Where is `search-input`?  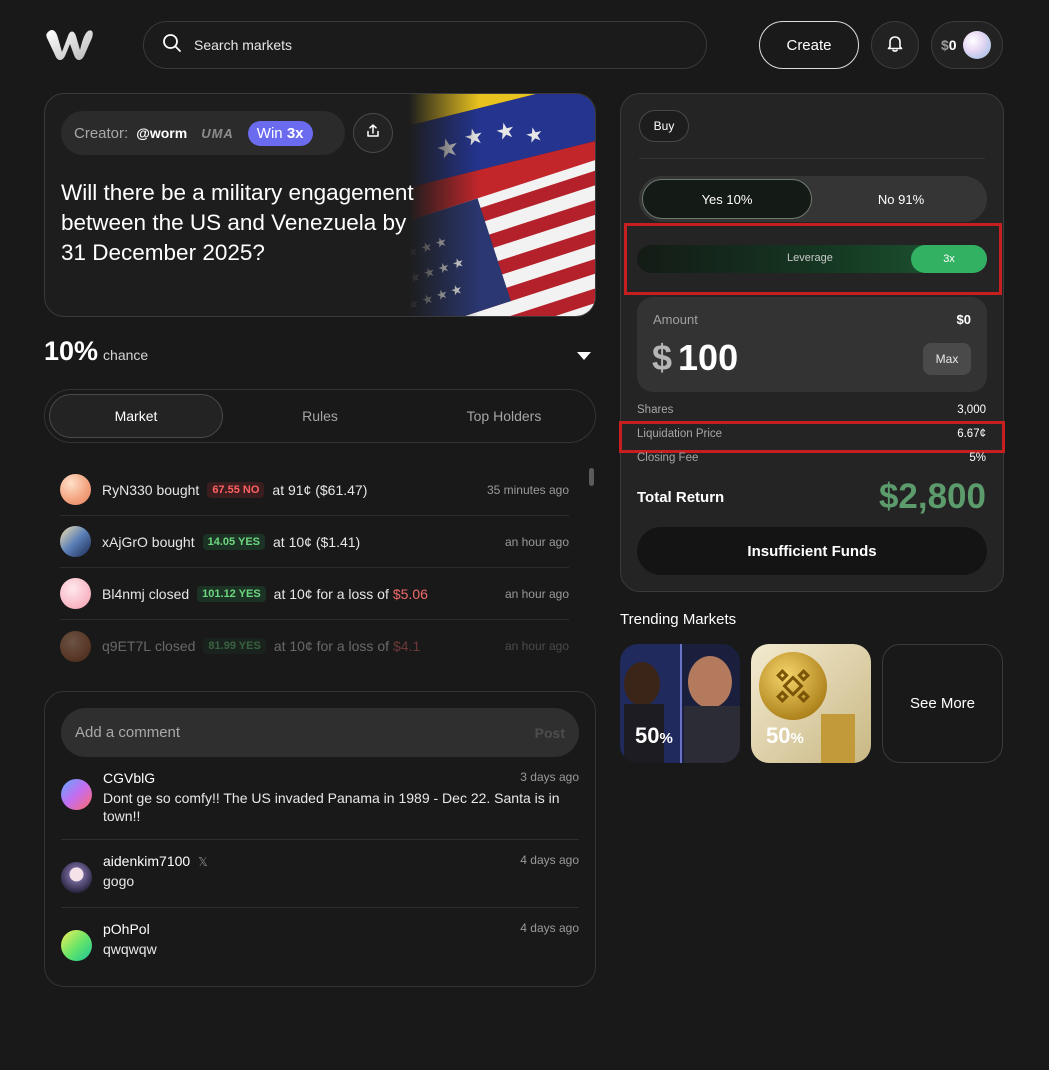
search-input is located at coordinates (434, 45).